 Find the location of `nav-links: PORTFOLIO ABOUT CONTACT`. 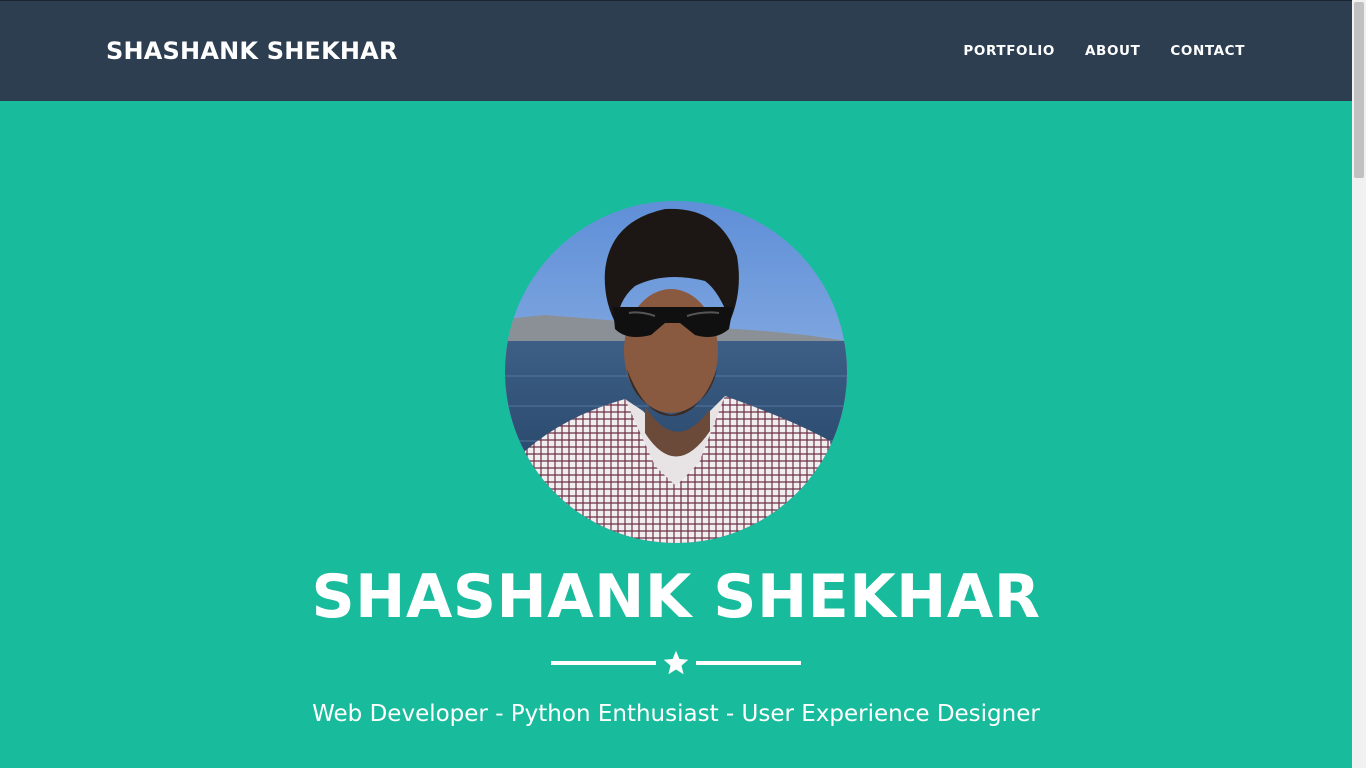

nav-links: PORTFOLIO ABOUT CONTACT is located at coordinates (1104, 51).